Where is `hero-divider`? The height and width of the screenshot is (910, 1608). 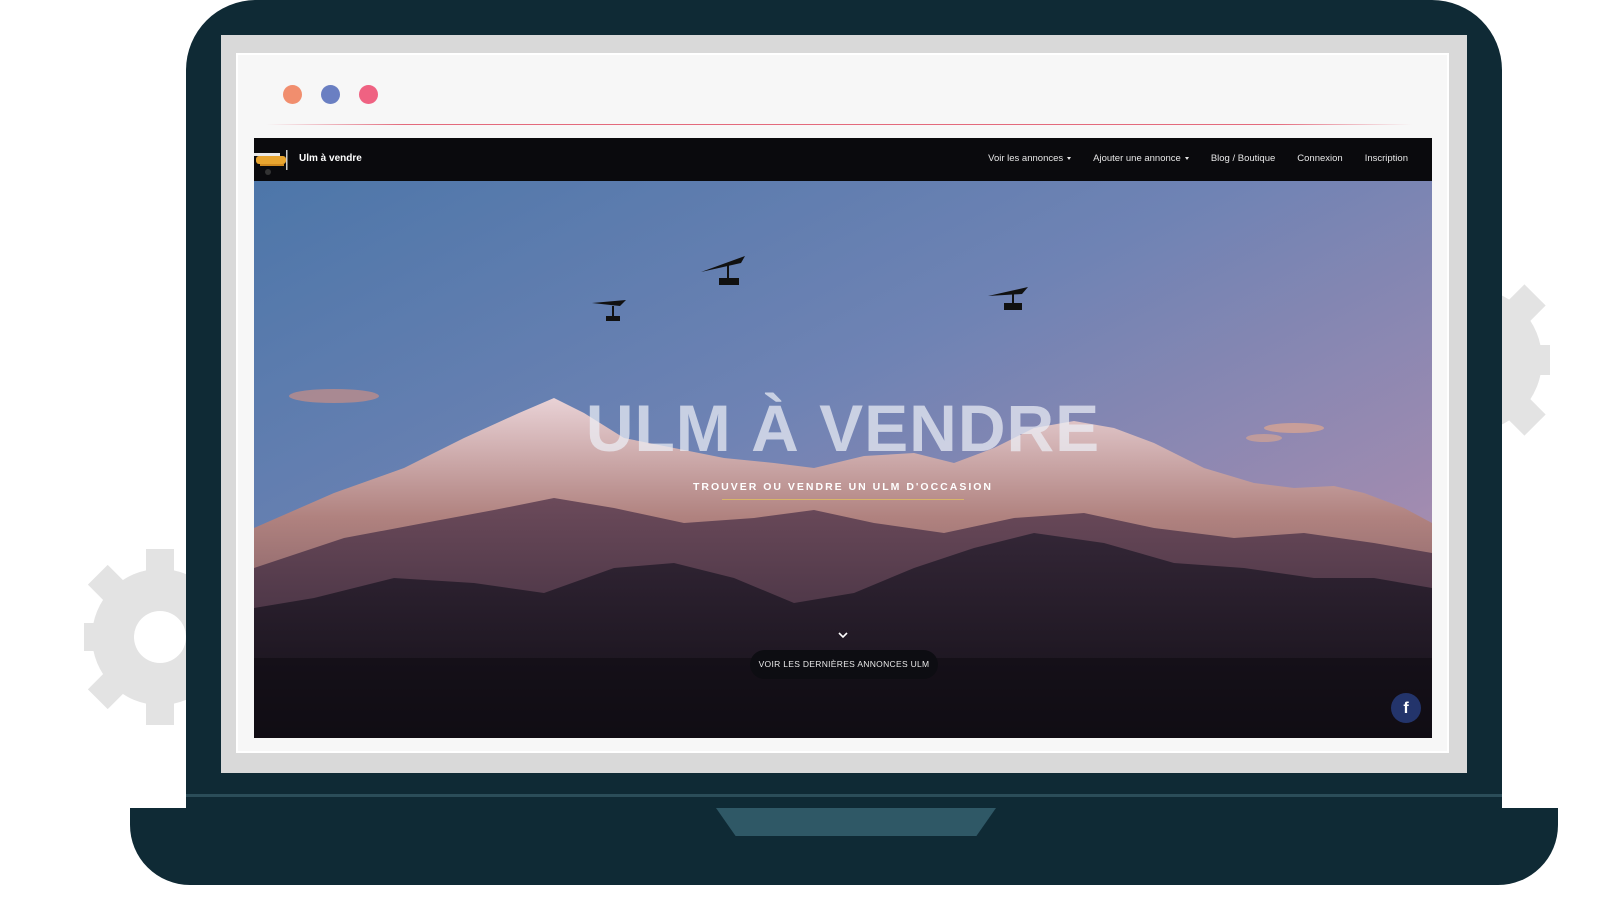 hero-divider is located at coordinates (843, 499).